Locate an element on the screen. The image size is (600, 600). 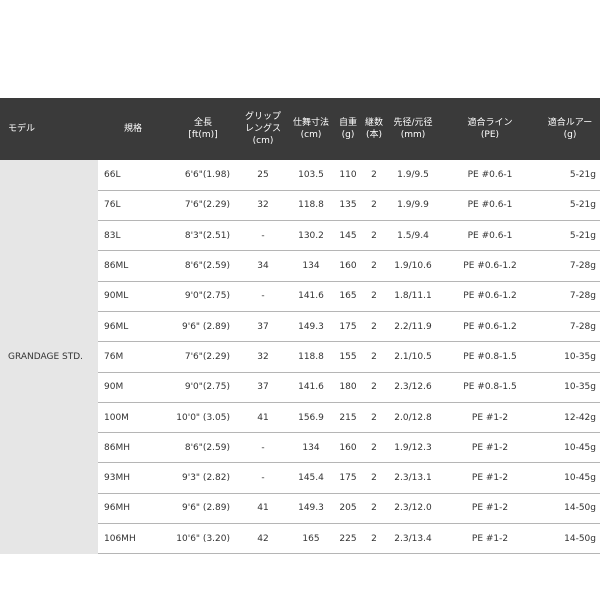
cell-weight: 135 is located at coordinates (348, 206).